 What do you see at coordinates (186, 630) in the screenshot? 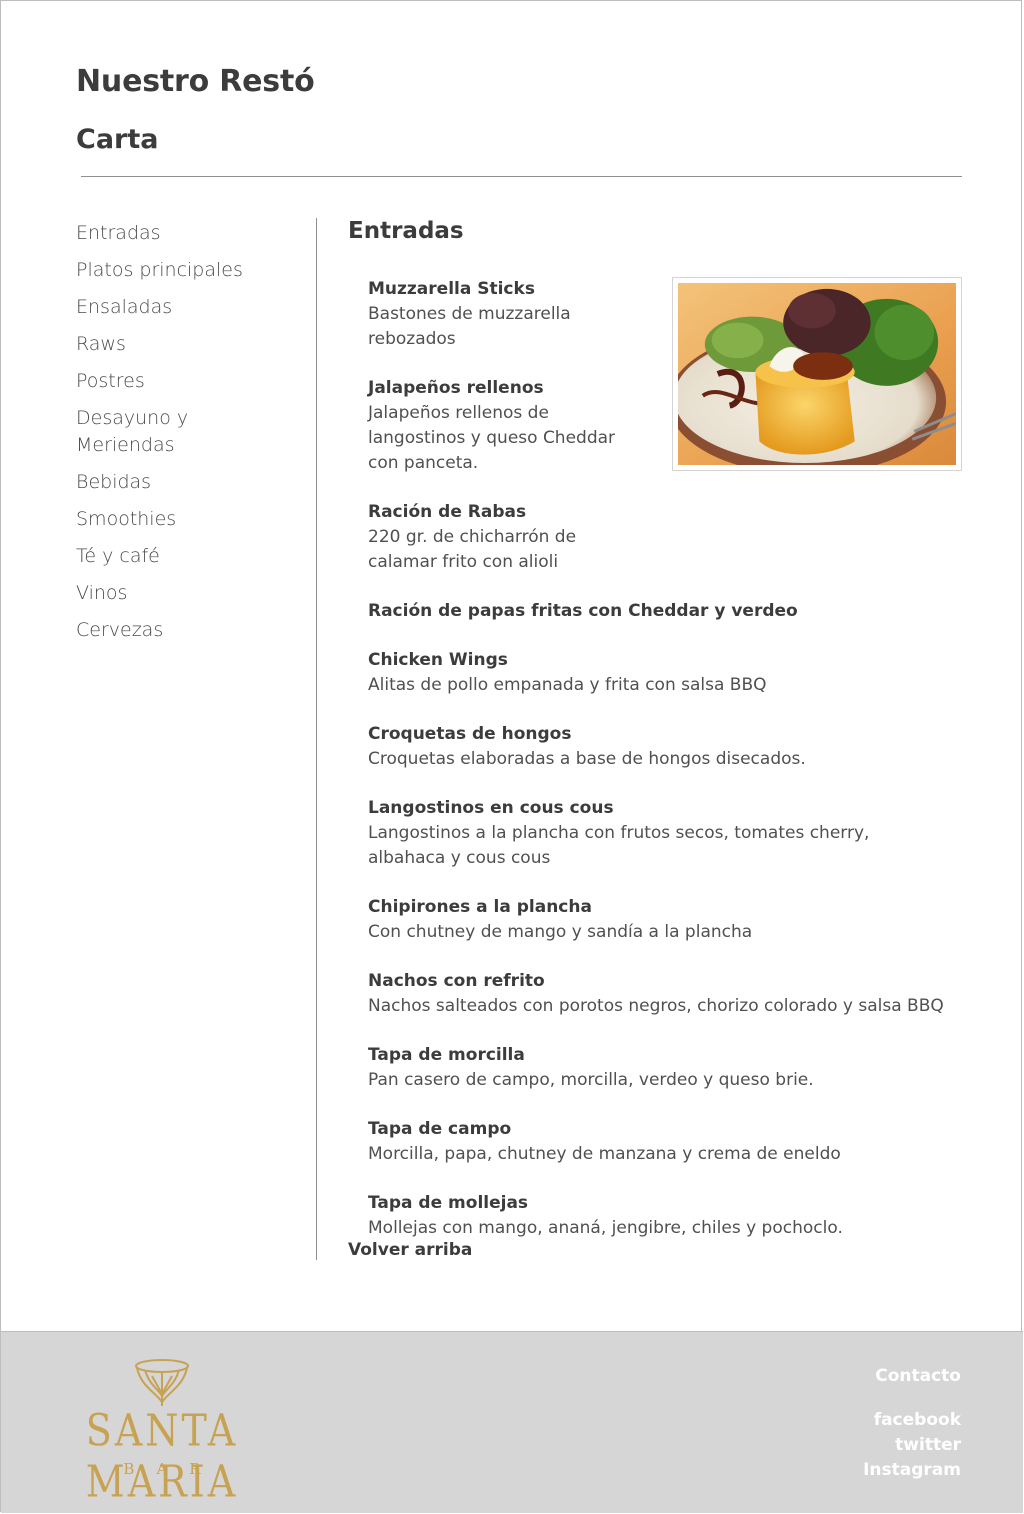
I see `sidebar-item-cervezas: Cervezas` at bounding box center [186, 630].